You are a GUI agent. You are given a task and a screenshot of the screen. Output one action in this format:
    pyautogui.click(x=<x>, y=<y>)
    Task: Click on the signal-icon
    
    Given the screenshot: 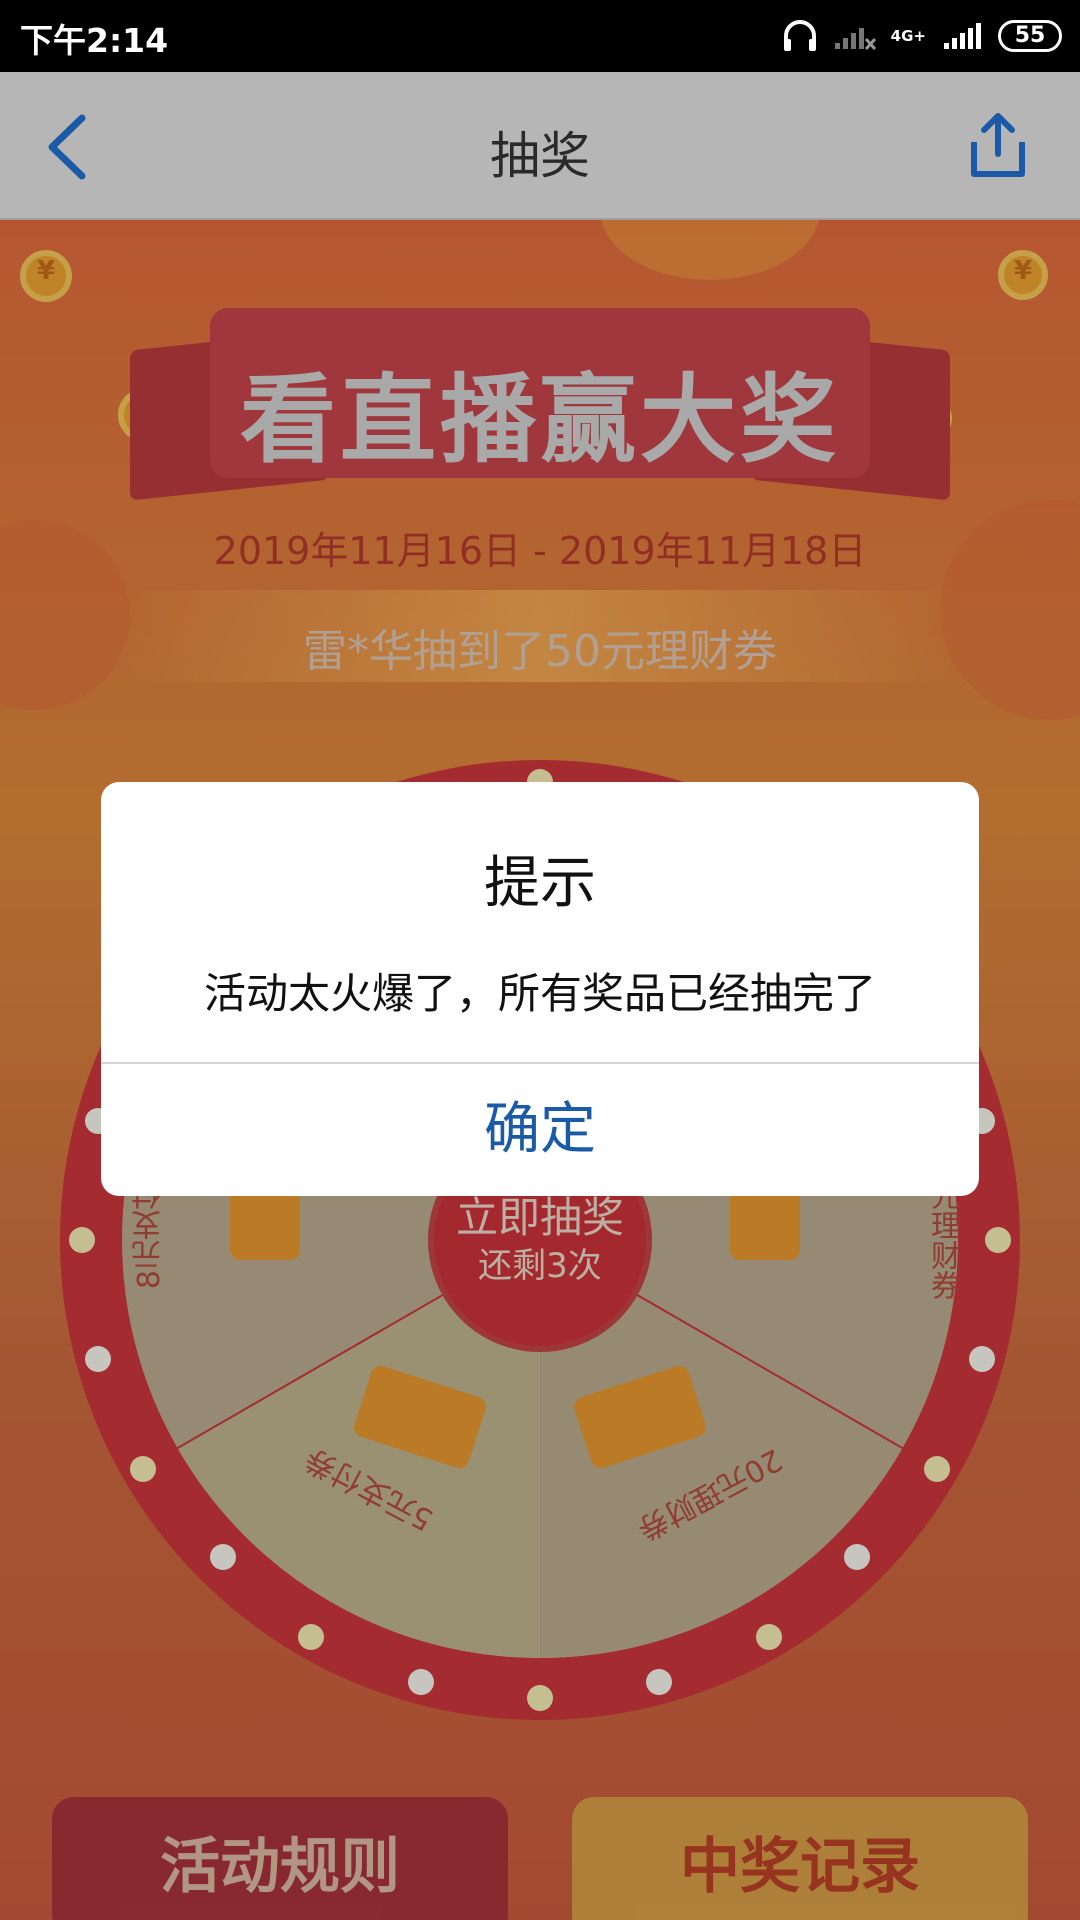 What is the action you would take?
    pyautogui.click(x=962, y=36)
    